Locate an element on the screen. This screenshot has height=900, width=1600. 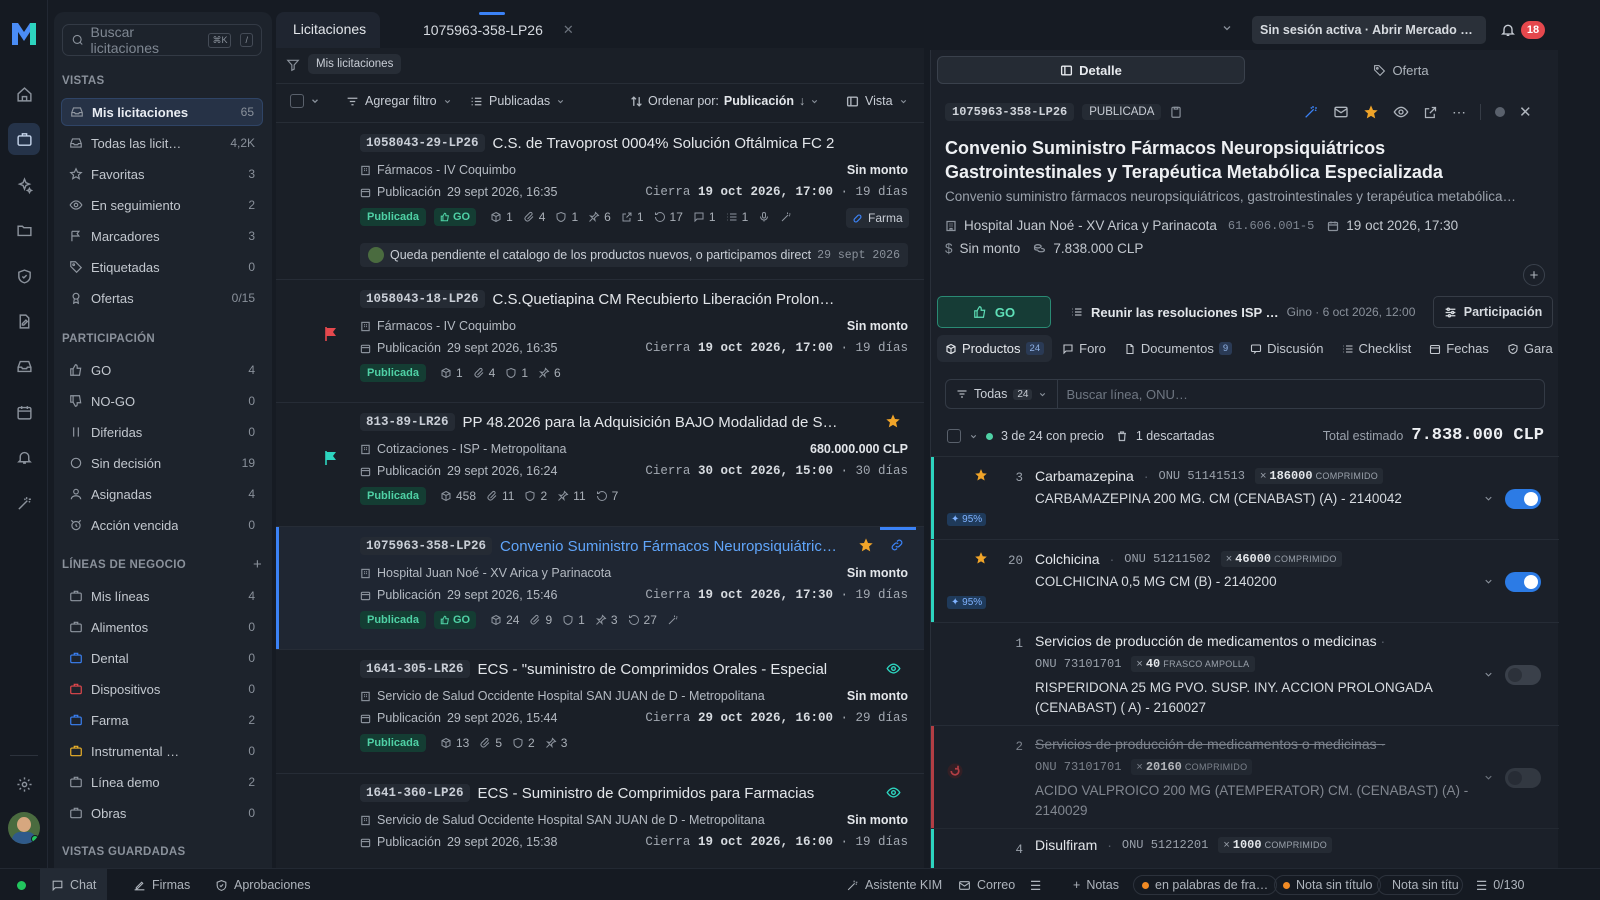
sidebar-item-mis-licitaciones: Mis licitaciones 65 is located at coordinates (162, 112).